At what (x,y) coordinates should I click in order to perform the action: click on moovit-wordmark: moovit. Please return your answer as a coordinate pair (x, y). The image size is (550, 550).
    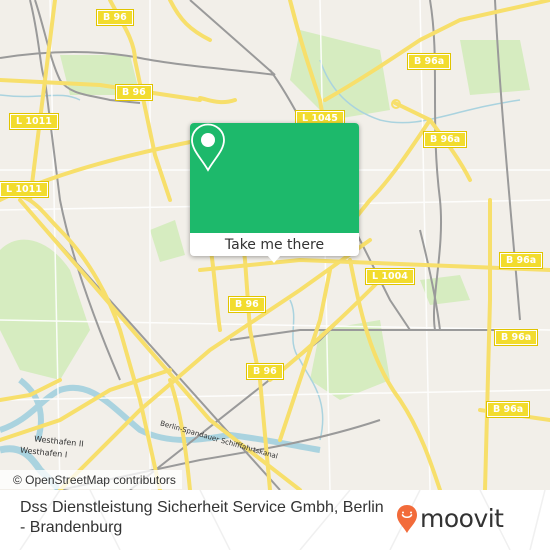
    Looking at the image, I should click on (462, 518).